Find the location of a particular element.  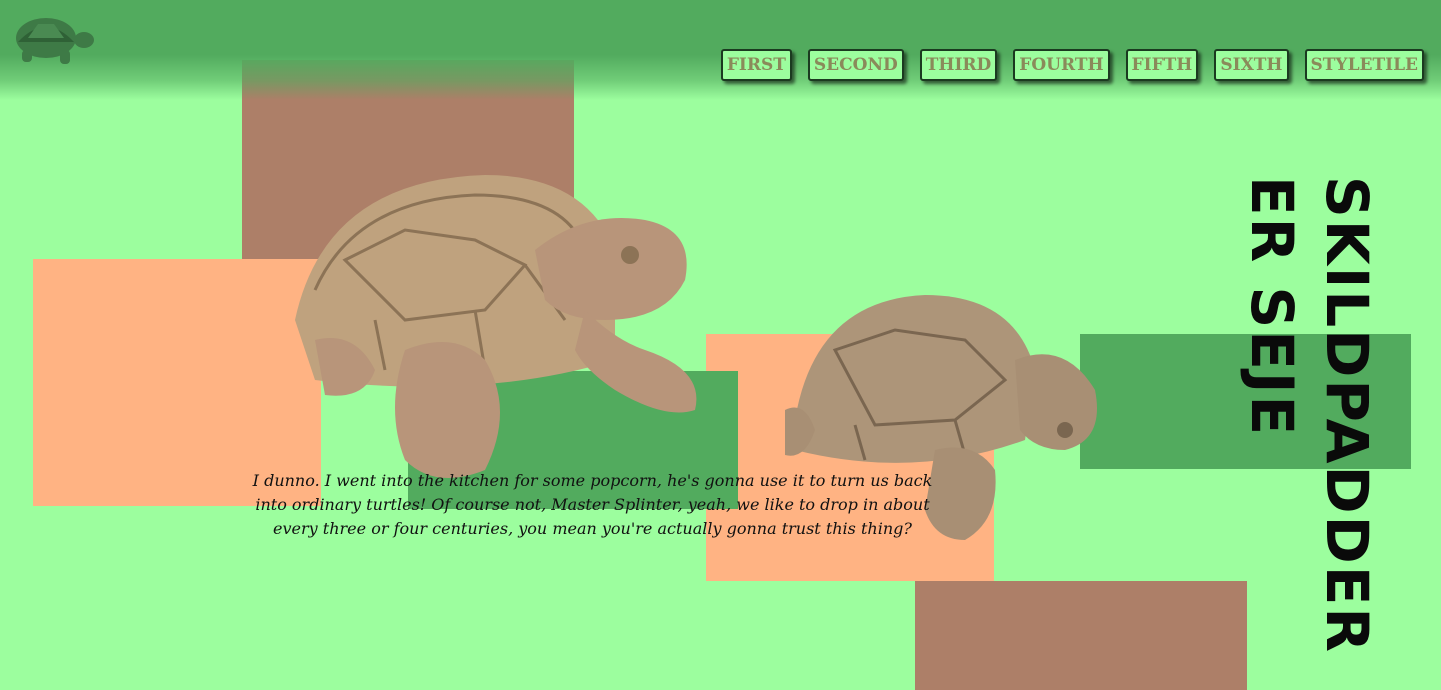

nav-styletile: STYLETILE is located at coordinates (1364, 65).